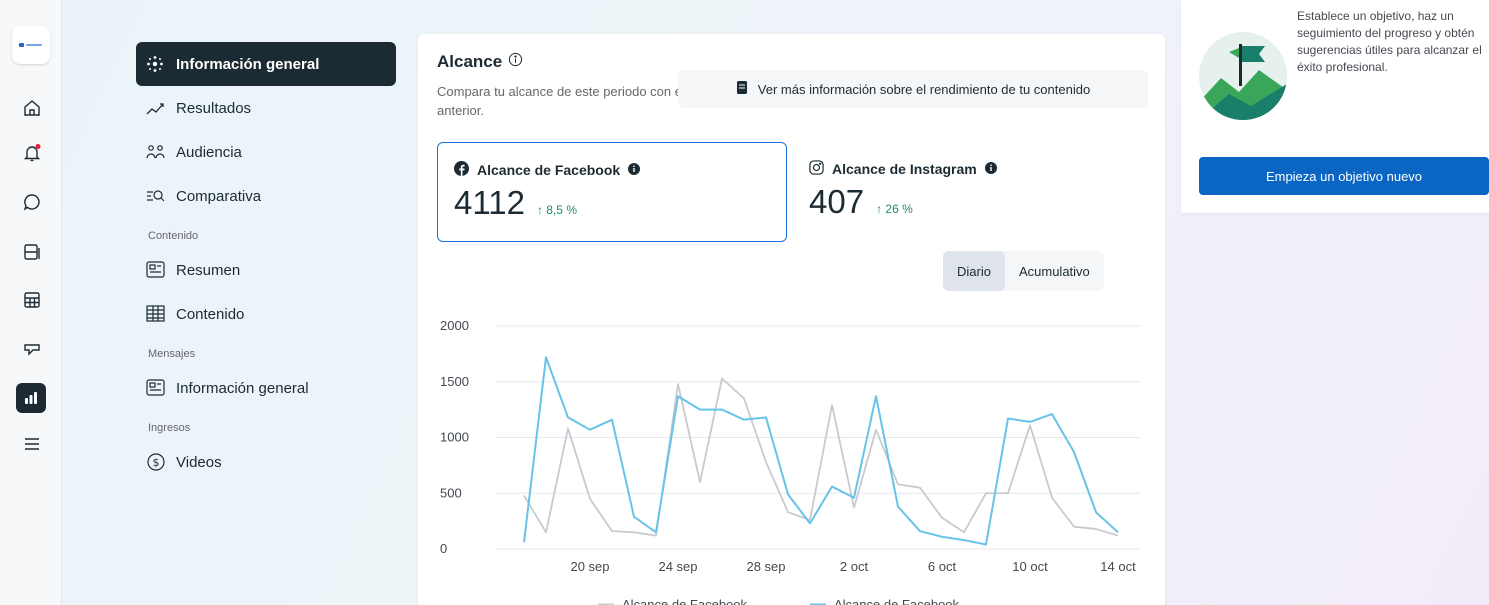 Image resolution: width=1489 pixels, height=605 pixels. What do you see at coordinates (161, 64) in the screenshot?
I see `sparkle-icon` at bounding box center [161, 64].